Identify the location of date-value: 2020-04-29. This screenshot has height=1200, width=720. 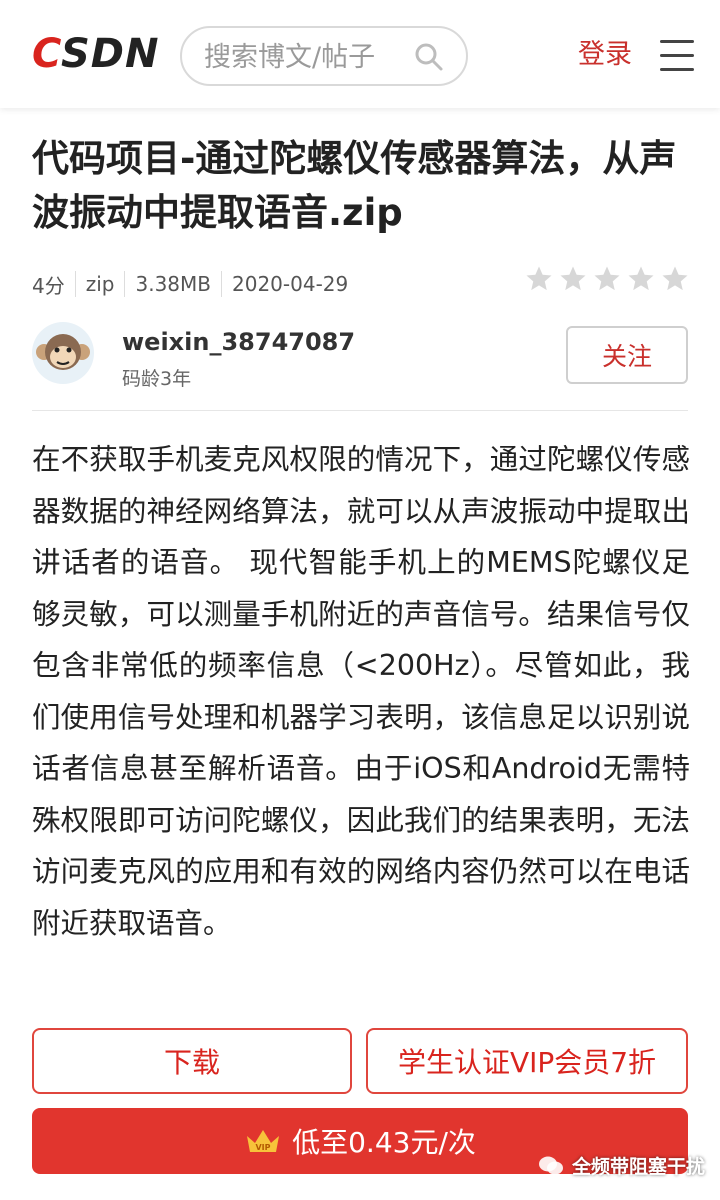
(290, 284).